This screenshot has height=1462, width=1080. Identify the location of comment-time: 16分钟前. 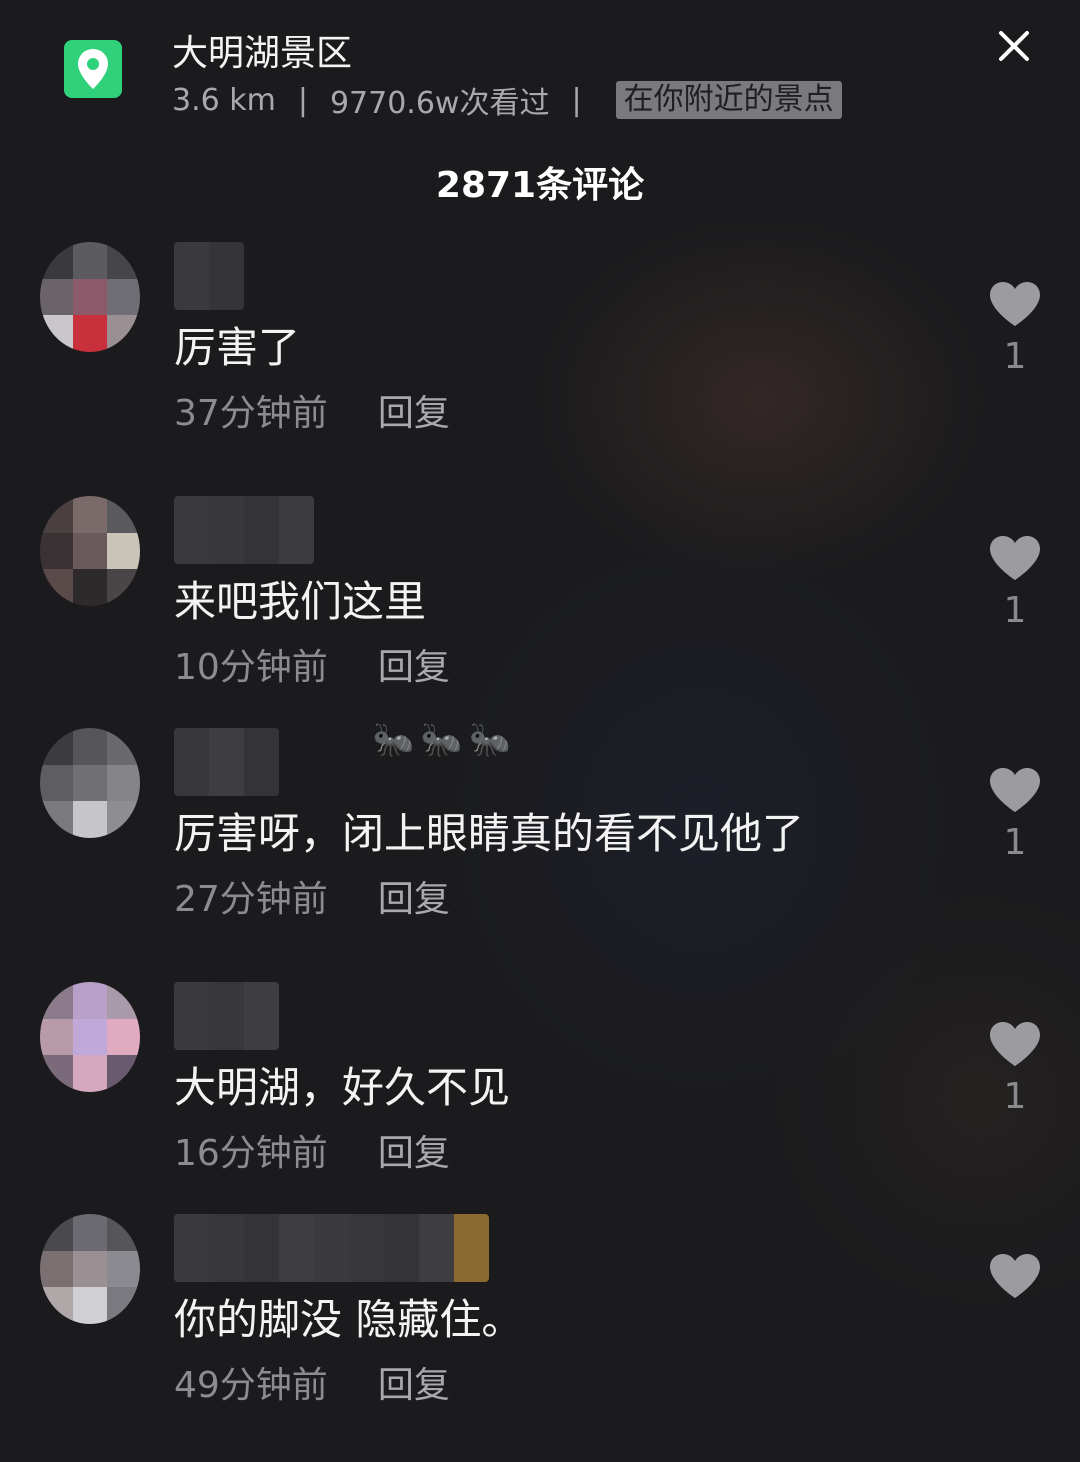
(251, 1153).